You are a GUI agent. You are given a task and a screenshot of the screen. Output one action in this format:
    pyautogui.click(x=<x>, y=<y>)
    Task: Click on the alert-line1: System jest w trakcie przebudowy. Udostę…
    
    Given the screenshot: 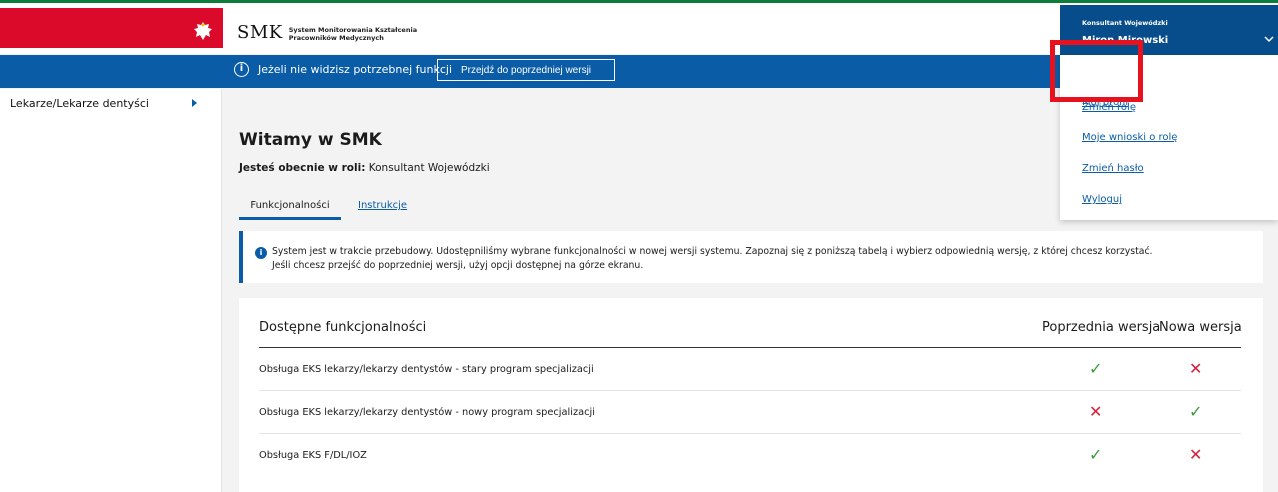 What is the action you would take?
    pyautogui.click(x=712, y=251)
    